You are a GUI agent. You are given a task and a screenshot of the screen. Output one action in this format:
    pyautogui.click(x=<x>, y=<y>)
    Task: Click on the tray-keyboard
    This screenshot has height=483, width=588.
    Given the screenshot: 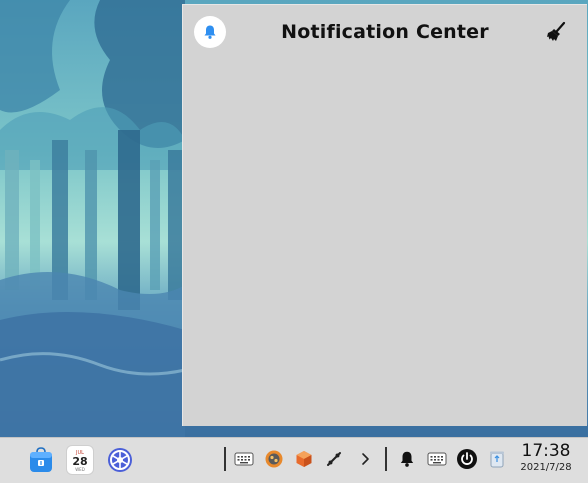 What is the action you would take?
    pyautogui.click(x=244, y=459)
    